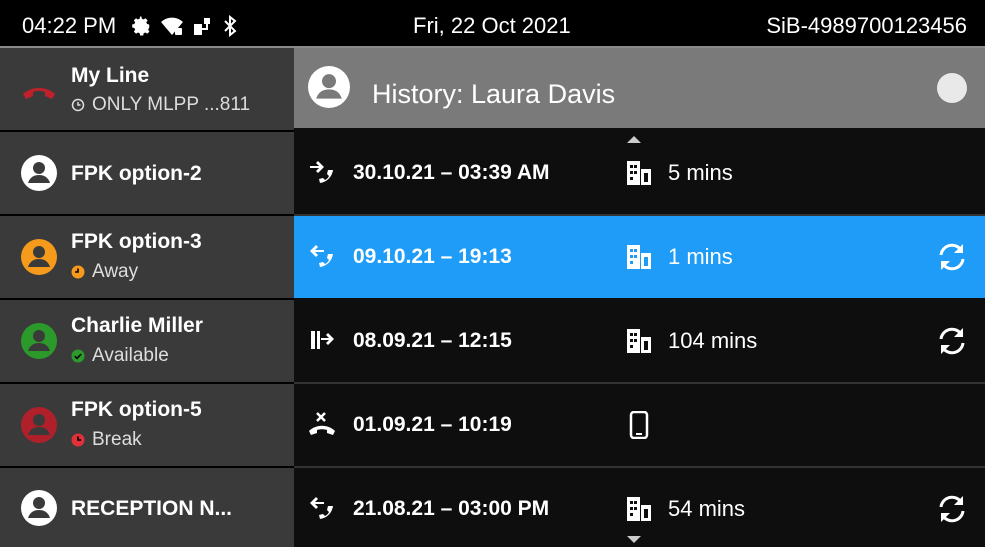  Describe the element at coordinates (110, 75) in the screenshot. I see `line-name: My Line` at that location.